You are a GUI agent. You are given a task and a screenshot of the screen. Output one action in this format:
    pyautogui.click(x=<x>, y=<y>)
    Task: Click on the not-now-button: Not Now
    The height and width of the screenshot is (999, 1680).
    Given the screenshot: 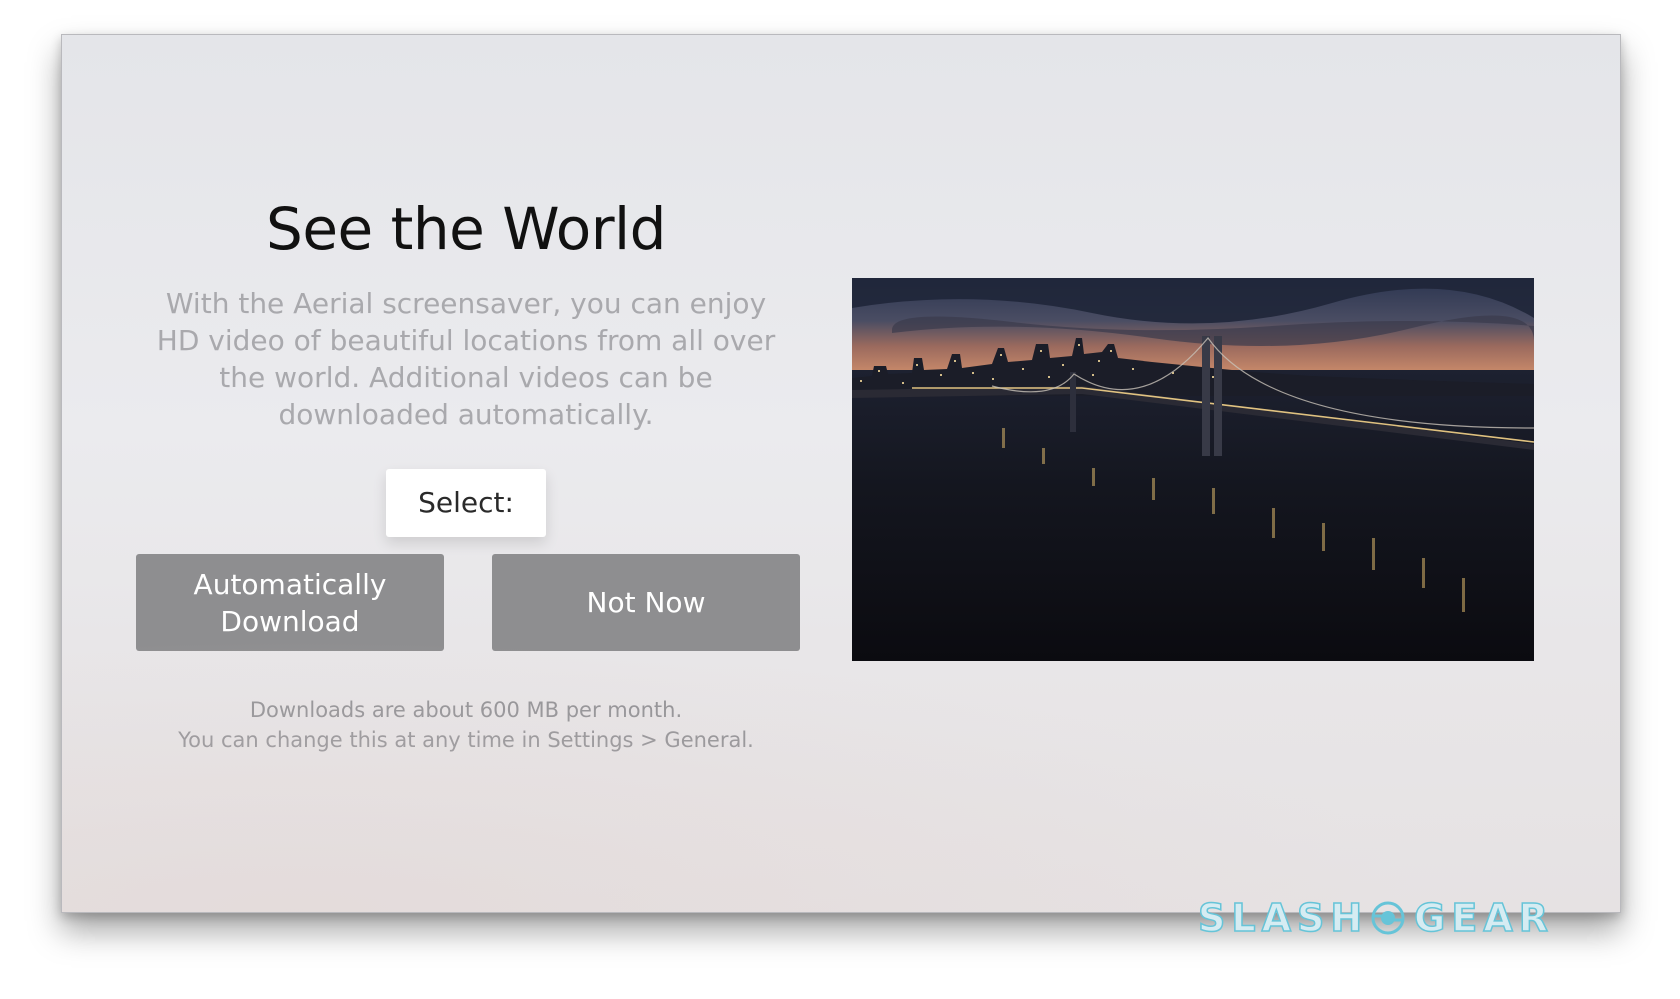 What is the action you would take?
    pyautogui.click(x=646, y=602)
    